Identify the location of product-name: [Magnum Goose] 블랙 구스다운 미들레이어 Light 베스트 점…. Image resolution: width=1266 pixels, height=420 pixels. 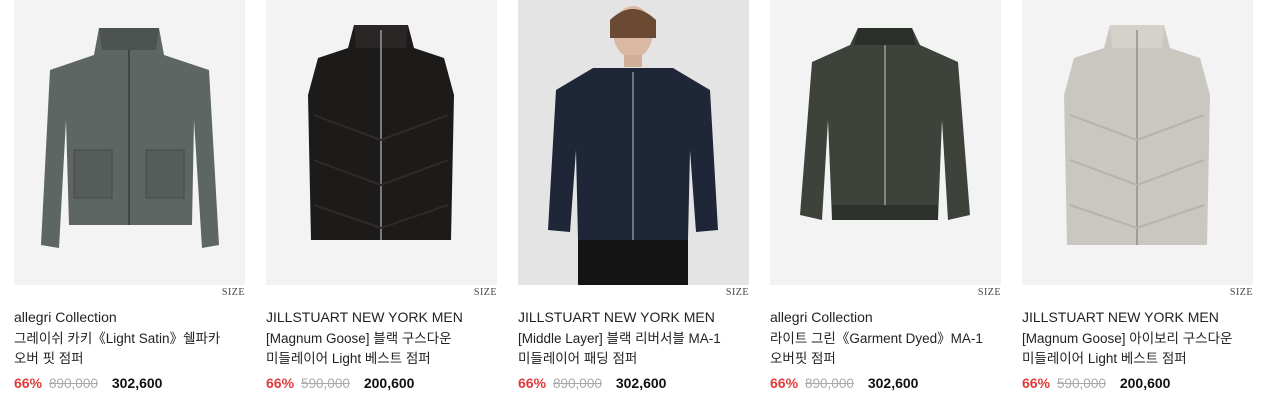
(381, 349).